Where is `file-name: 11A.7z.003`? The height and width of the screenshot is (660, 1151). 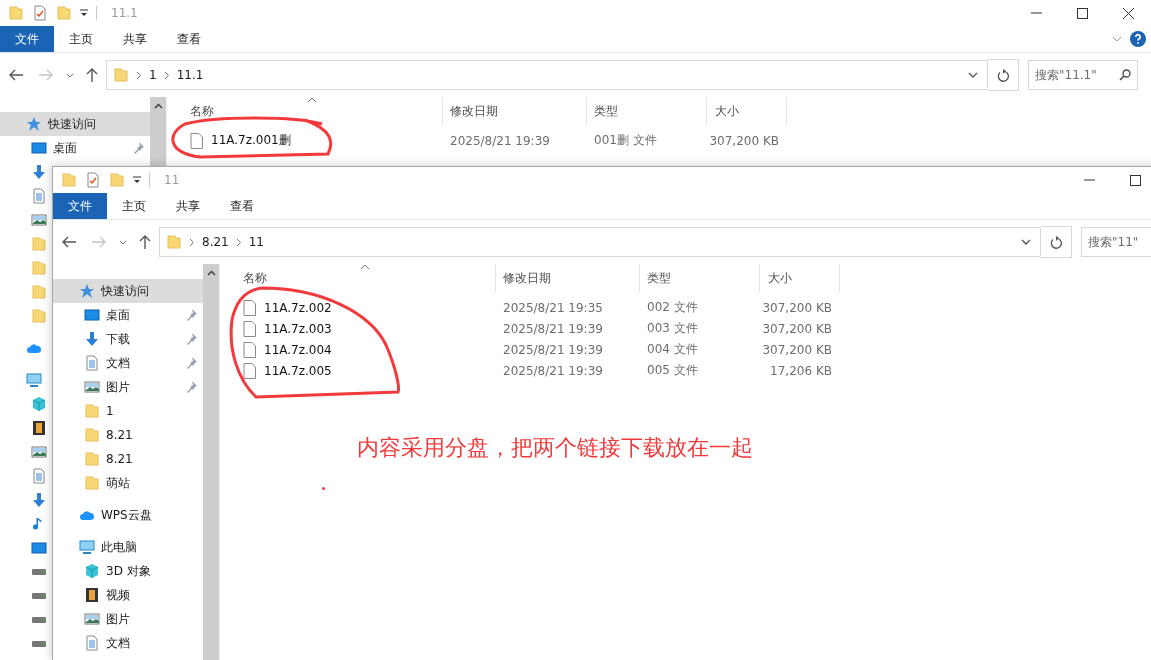 file-name: 11A.7z.003 is located at coordinates (358, 328).